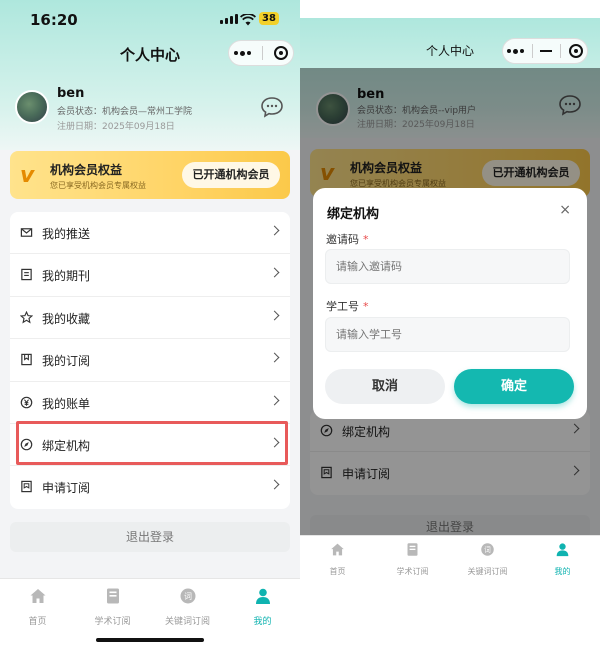  I want to click on battery-icon: 38, so click(269, 18).